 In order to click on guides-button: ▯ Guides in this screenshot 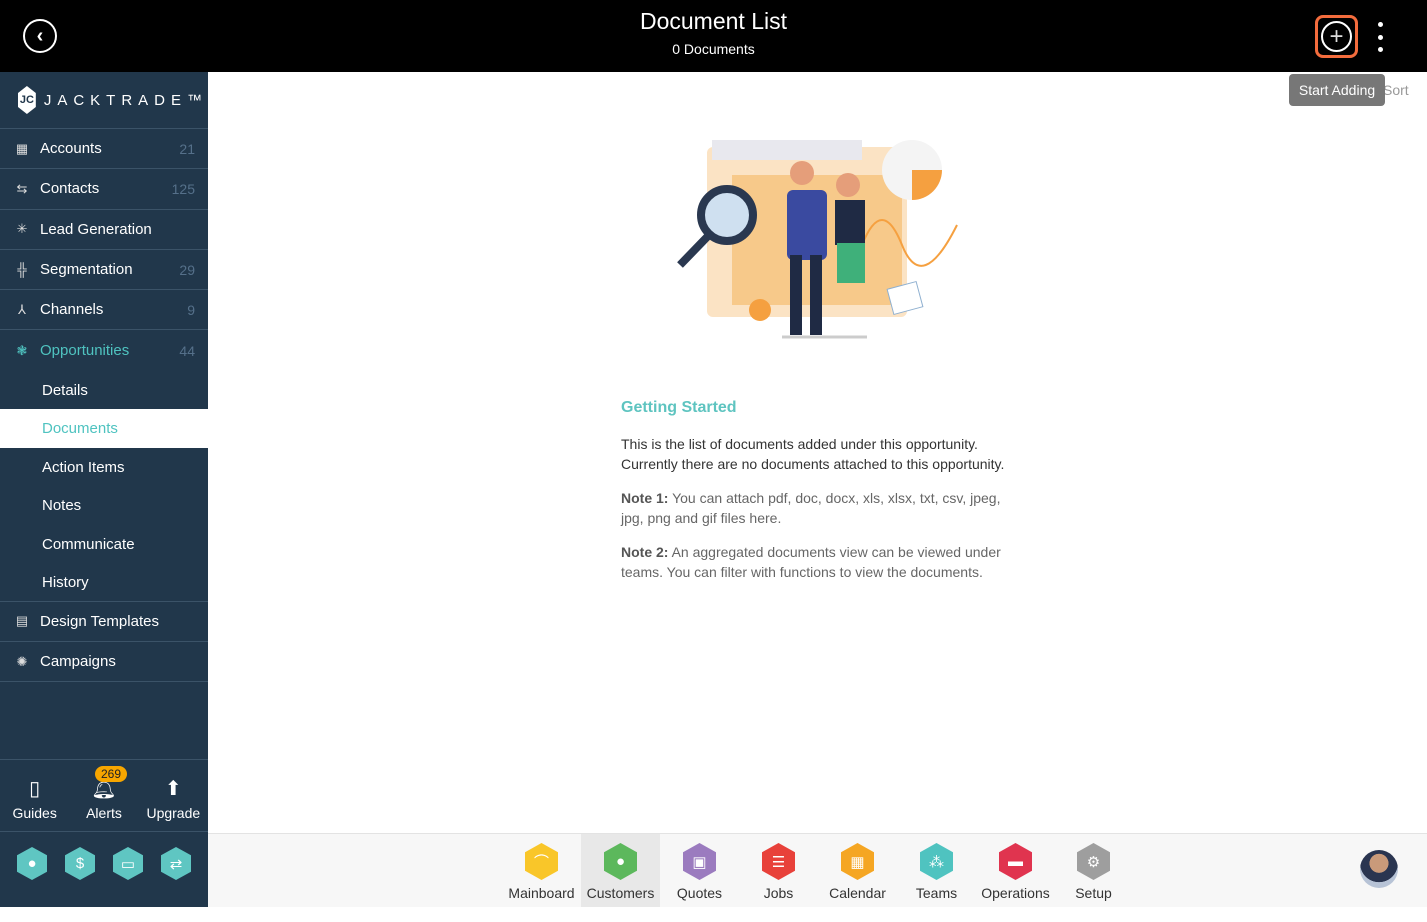, I will do `click(35, 795)`.